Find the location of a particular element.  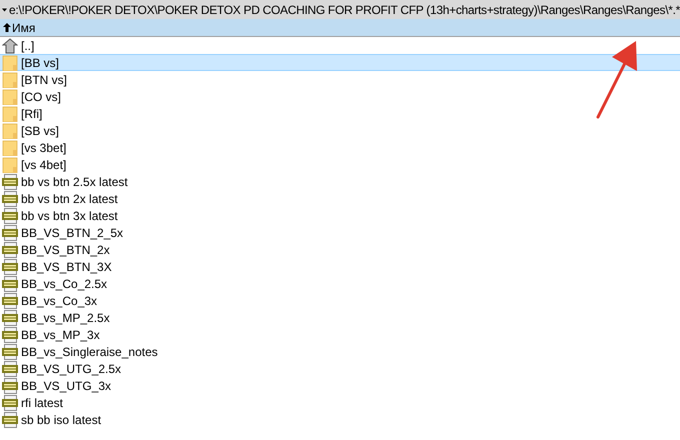

file-row: [vs 3bet] is located at coordinates (340, 147).